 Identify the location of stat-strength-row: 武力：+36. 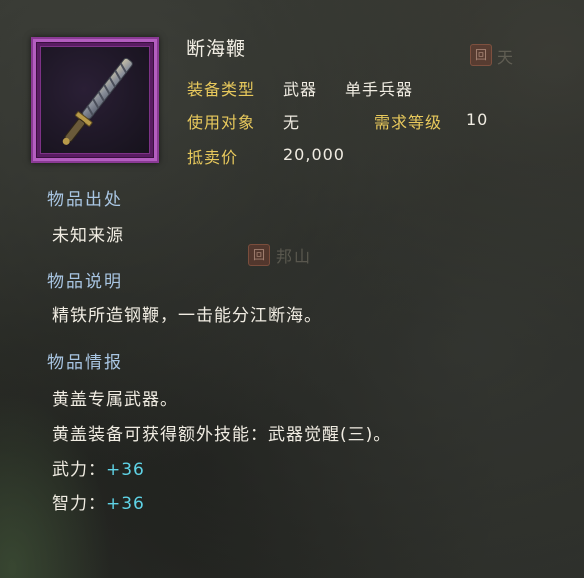
(98, 467).